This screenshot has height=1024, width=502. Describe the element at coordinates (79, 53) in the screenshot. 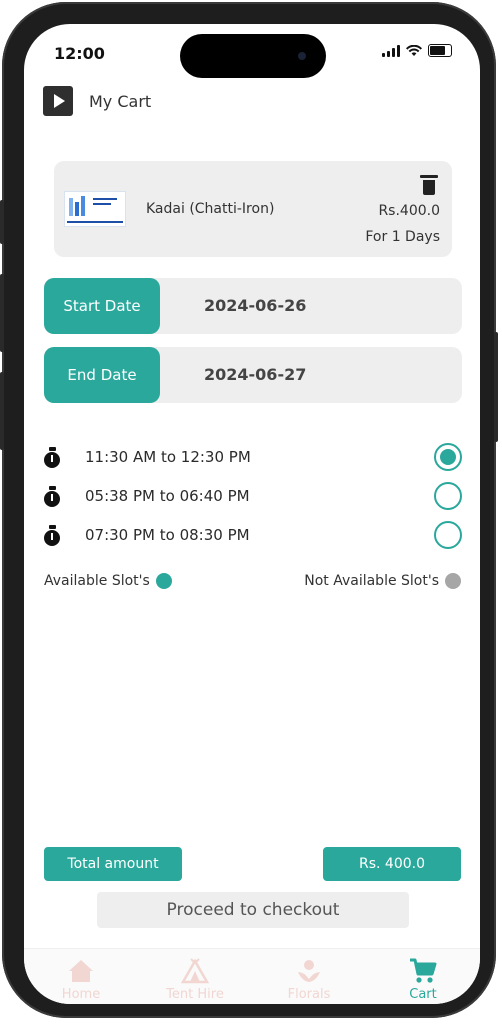

I see `status-time: 12:00` at that location.